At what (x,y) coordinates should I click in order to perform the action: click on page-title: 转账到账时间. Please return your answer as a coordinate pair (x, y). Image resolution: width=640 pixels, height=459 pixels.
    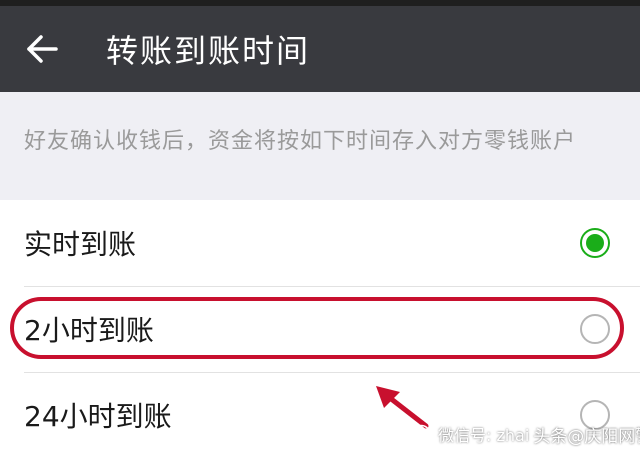
    Looking at the image, I should click on (208, 51).